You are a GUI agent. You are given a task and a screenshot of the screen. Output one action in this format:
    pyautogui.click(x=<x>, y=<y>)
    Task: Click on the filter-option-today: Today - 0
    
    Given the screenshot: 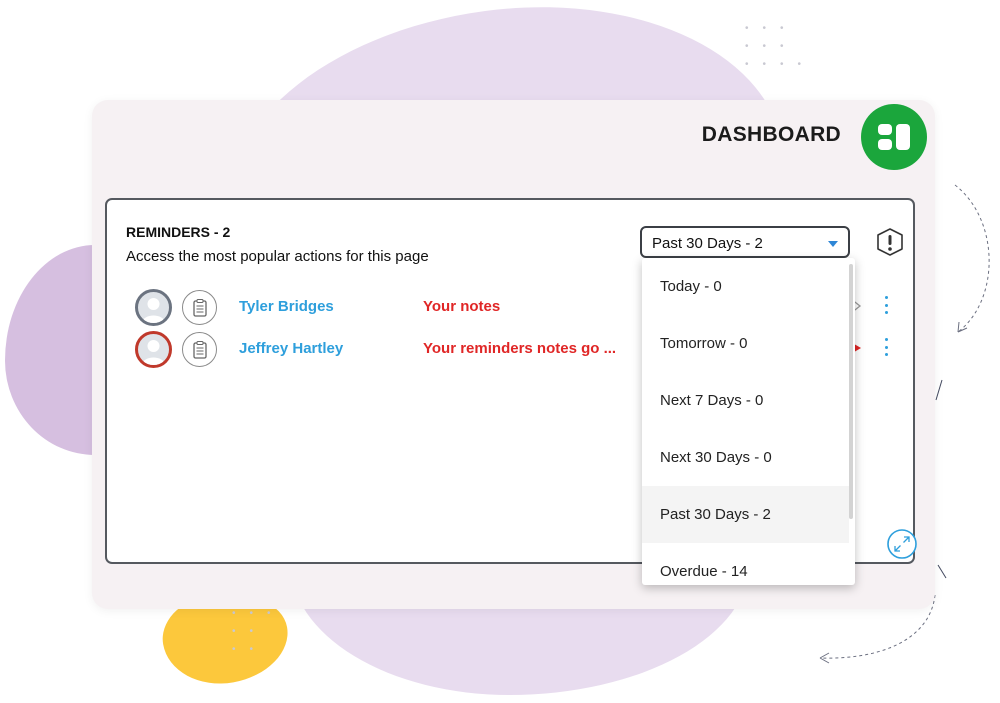 What is the action you would take?
    pyautogui.click(x=745, y=286)
    